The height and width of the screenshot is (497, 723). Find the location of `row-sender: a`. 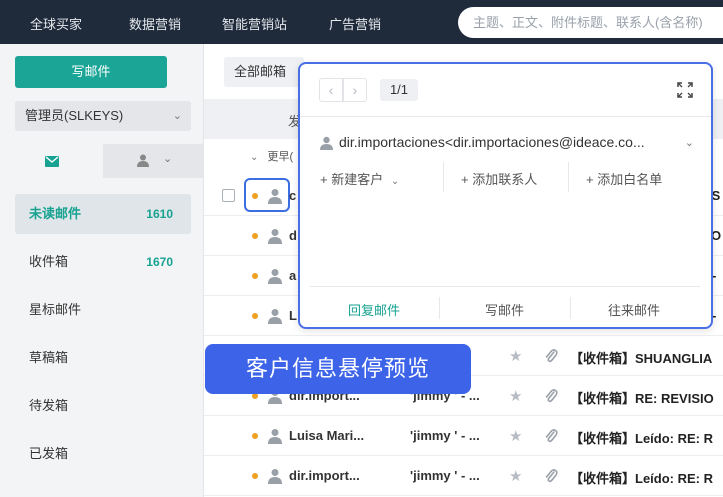

row-sender: a is located at coordinates (293, 275).